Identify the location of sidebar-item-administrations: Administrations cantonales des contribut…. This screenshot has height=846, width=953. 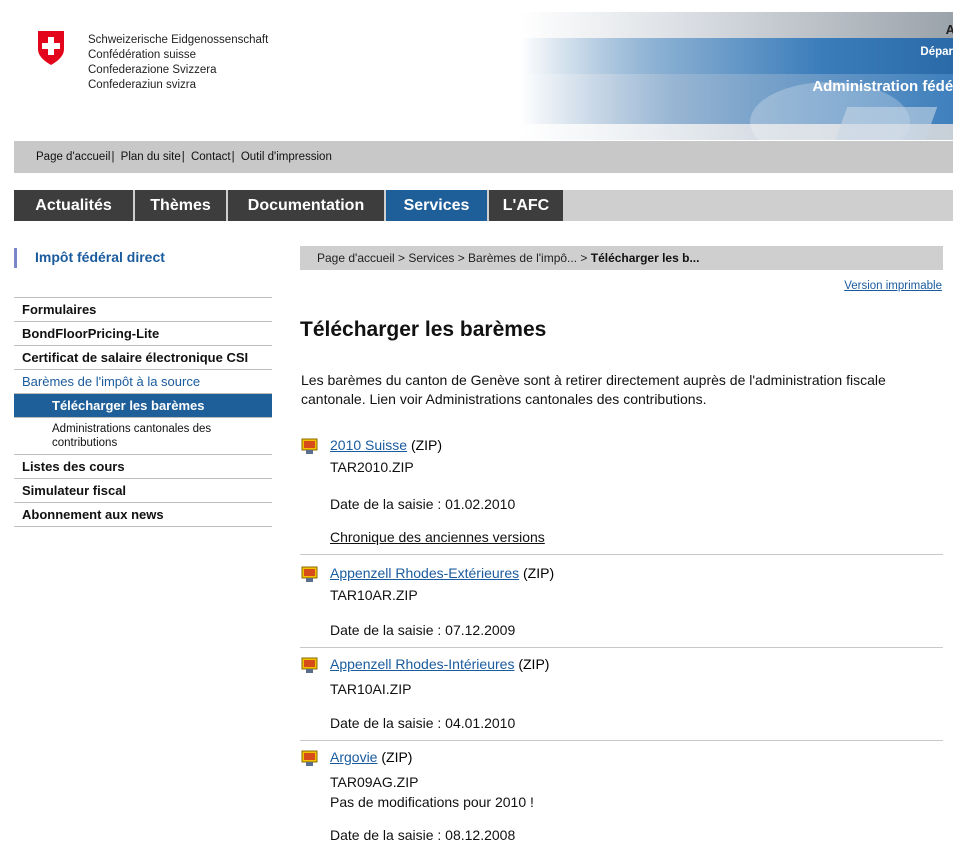
(143, 435).